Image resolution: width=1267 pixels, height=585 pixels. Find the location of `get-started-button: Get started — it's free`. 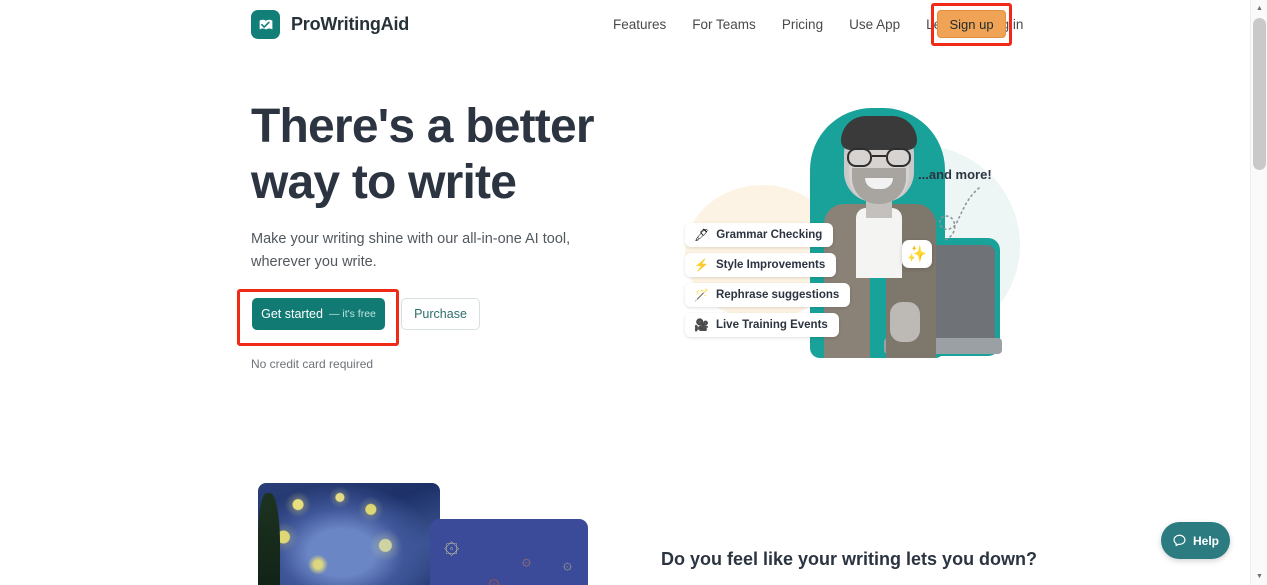

get-started-button: Get started — it's free is located at coordinates (318, 314).